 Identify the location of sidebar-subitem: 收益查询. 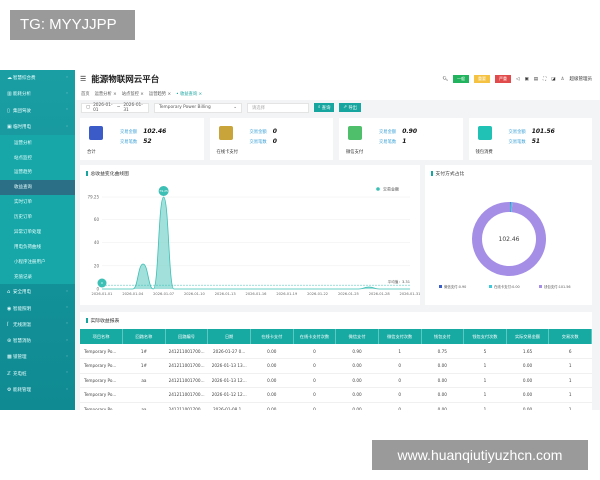
(37, 187).